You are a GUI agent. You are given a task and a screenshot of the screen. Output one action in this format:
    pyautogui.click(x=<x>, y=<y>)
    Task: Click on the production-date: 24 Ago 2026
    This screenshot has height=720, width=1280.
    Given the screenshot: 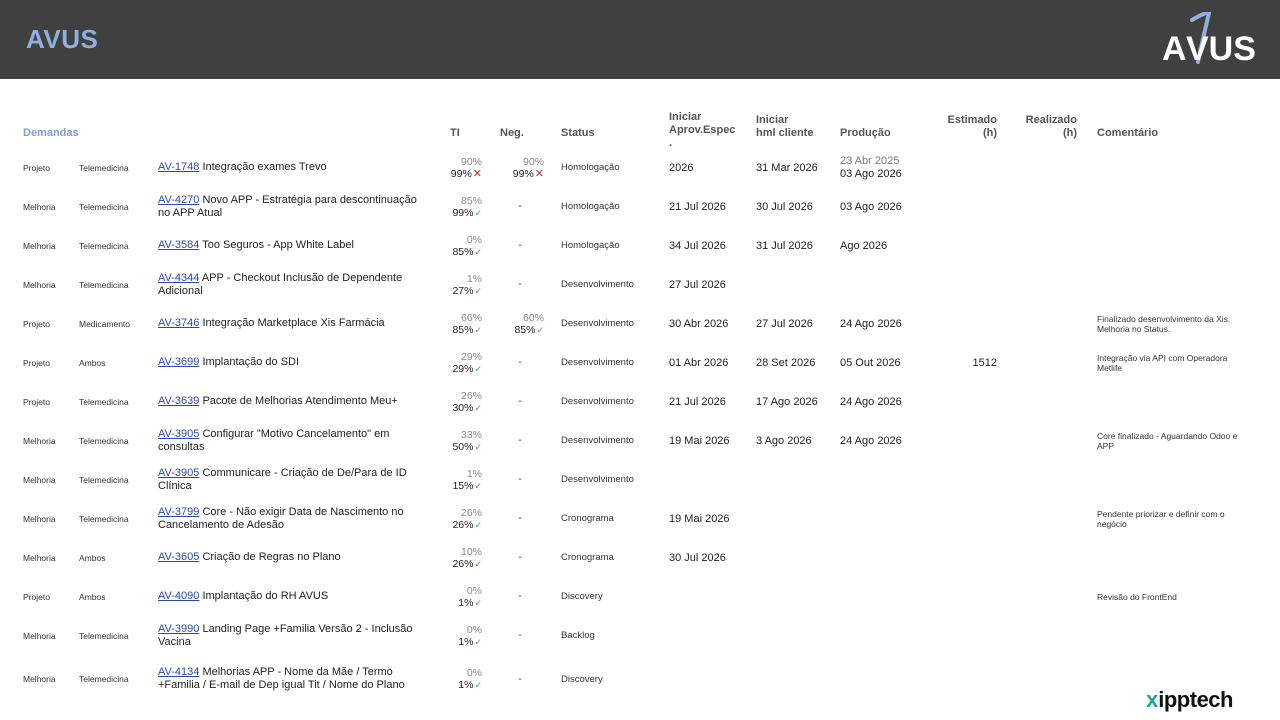 What is the action you would take?
    pyautogui.click(x=871, y=440)
    